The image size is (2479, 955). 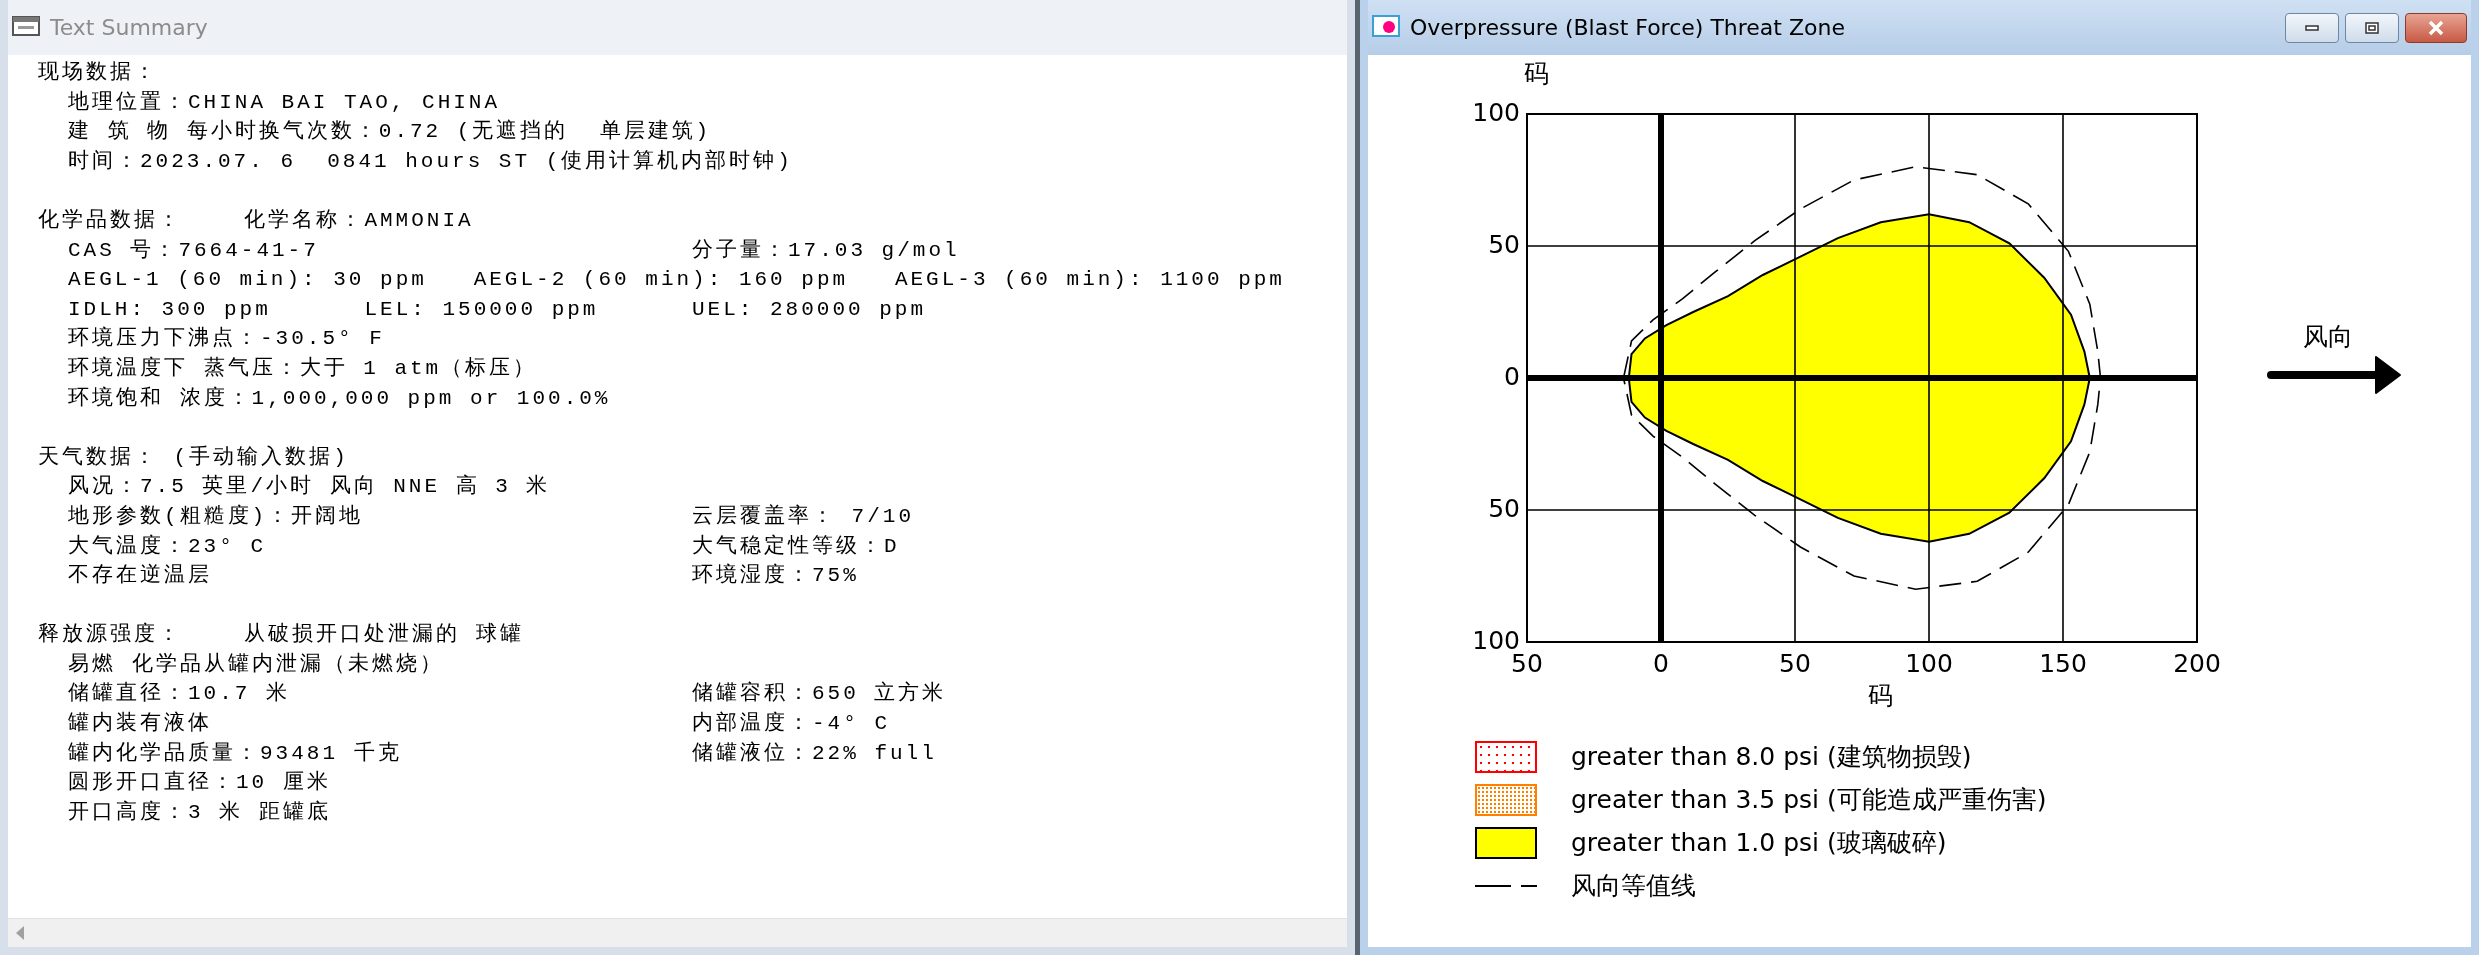 What do you see at coordinates (390, 132) in the screenshot?
I see `summary-line: 建 筑 物 每小时换气次数：0.72 (无遮挡的 单层建筑)` at bounding box center [390, 132].